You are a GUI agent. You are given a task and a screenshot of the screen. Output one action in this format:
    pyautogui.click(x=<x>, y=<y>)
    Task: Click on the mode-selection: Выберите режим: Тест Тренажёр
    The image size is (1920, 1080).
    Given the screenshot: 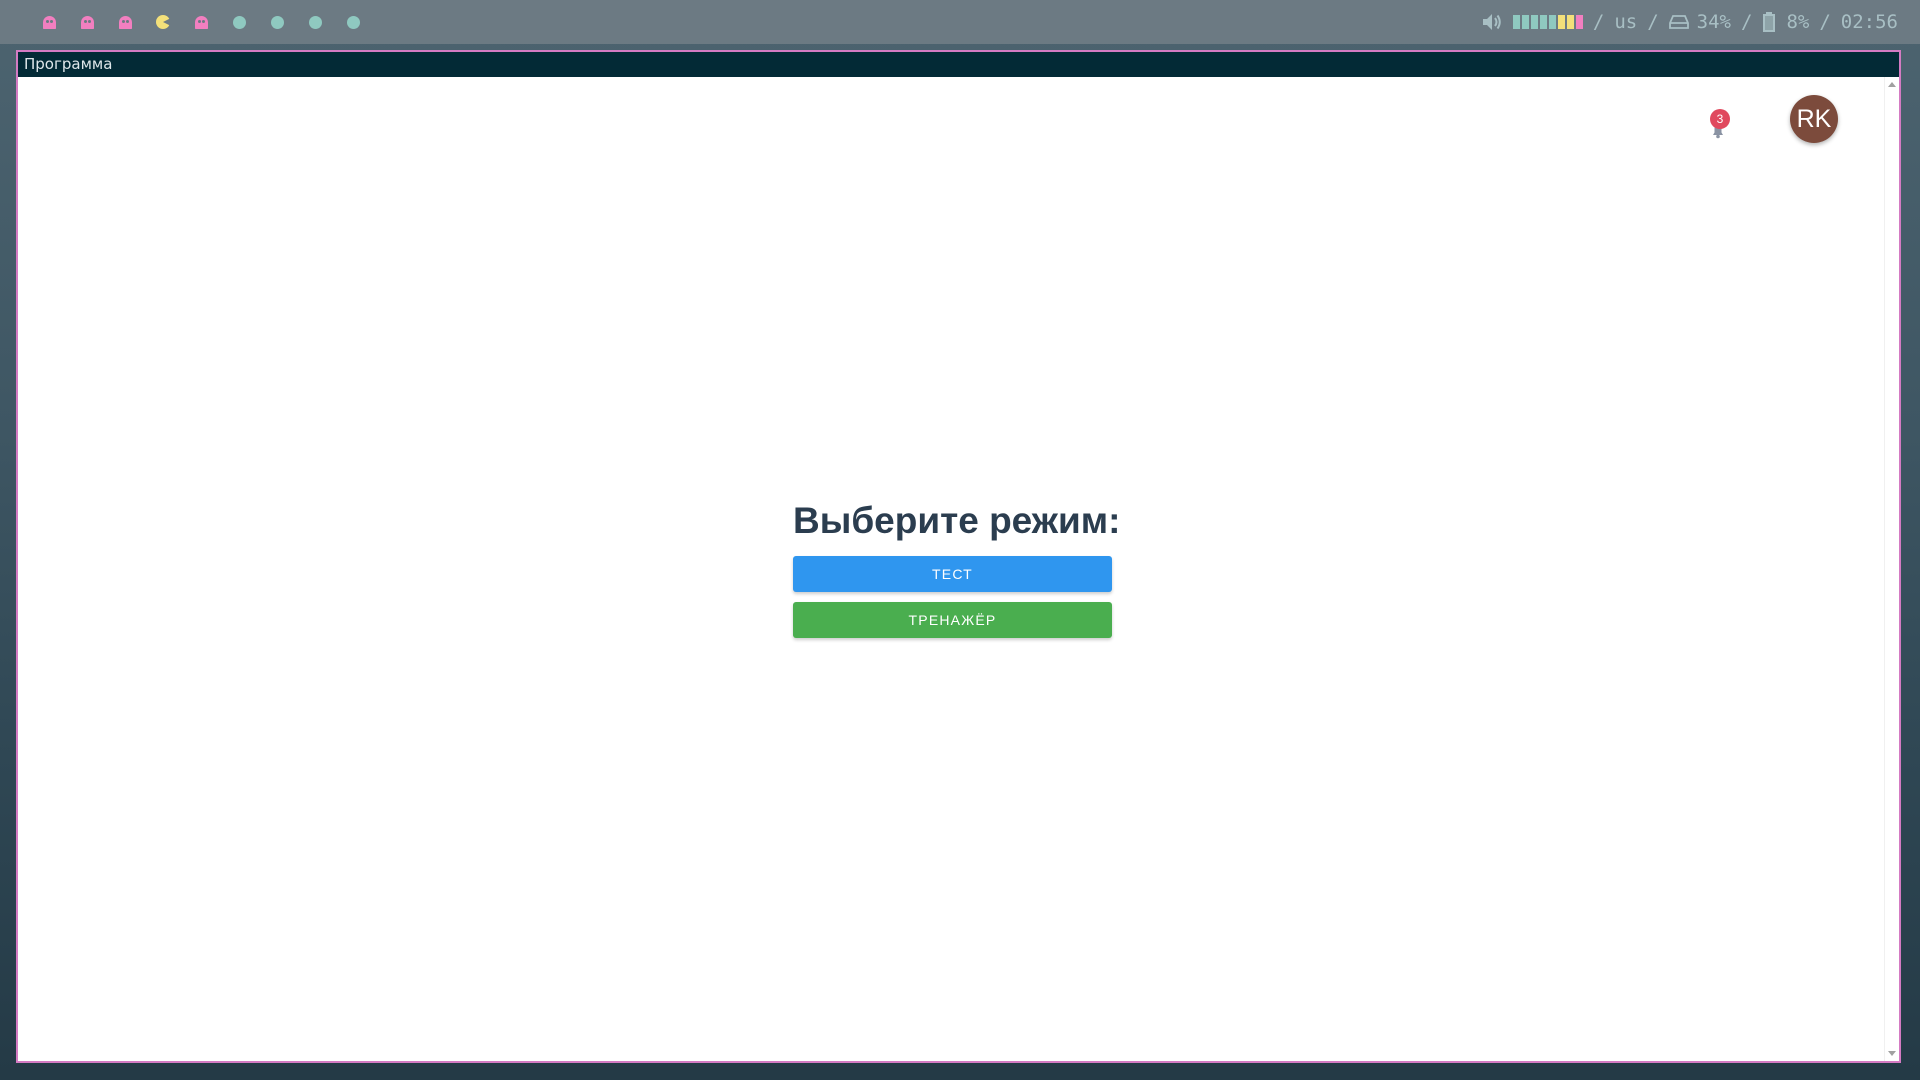 What is the action you would take?
    pyautogui.click(x=957, y=567)
    